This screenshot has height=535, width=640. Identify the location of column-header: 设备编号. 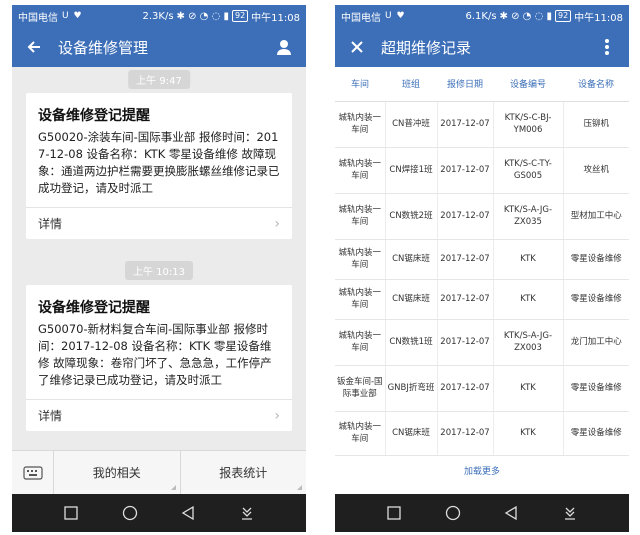
(528, 84).